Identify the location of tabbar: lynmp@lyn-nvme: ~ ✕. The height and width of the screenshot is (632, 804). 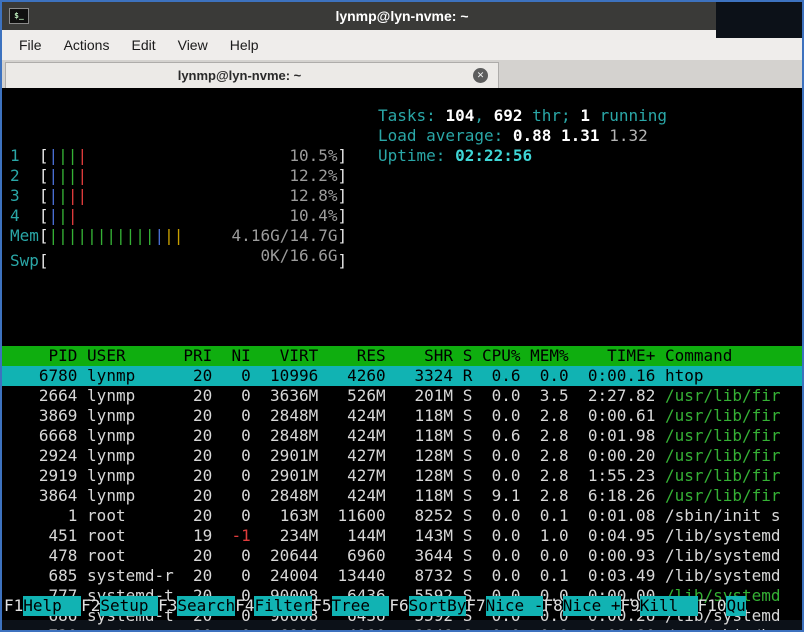
(402, 74).